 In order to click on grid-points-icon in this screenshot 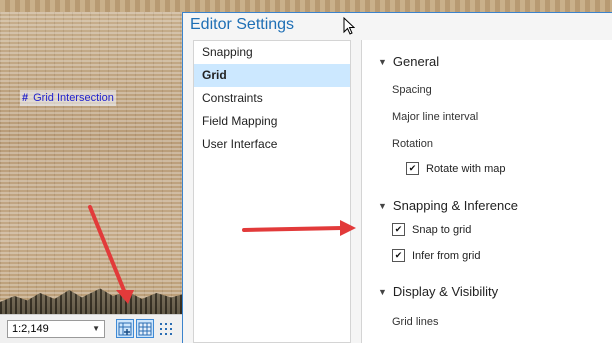, I will do `click(166, 328)`.